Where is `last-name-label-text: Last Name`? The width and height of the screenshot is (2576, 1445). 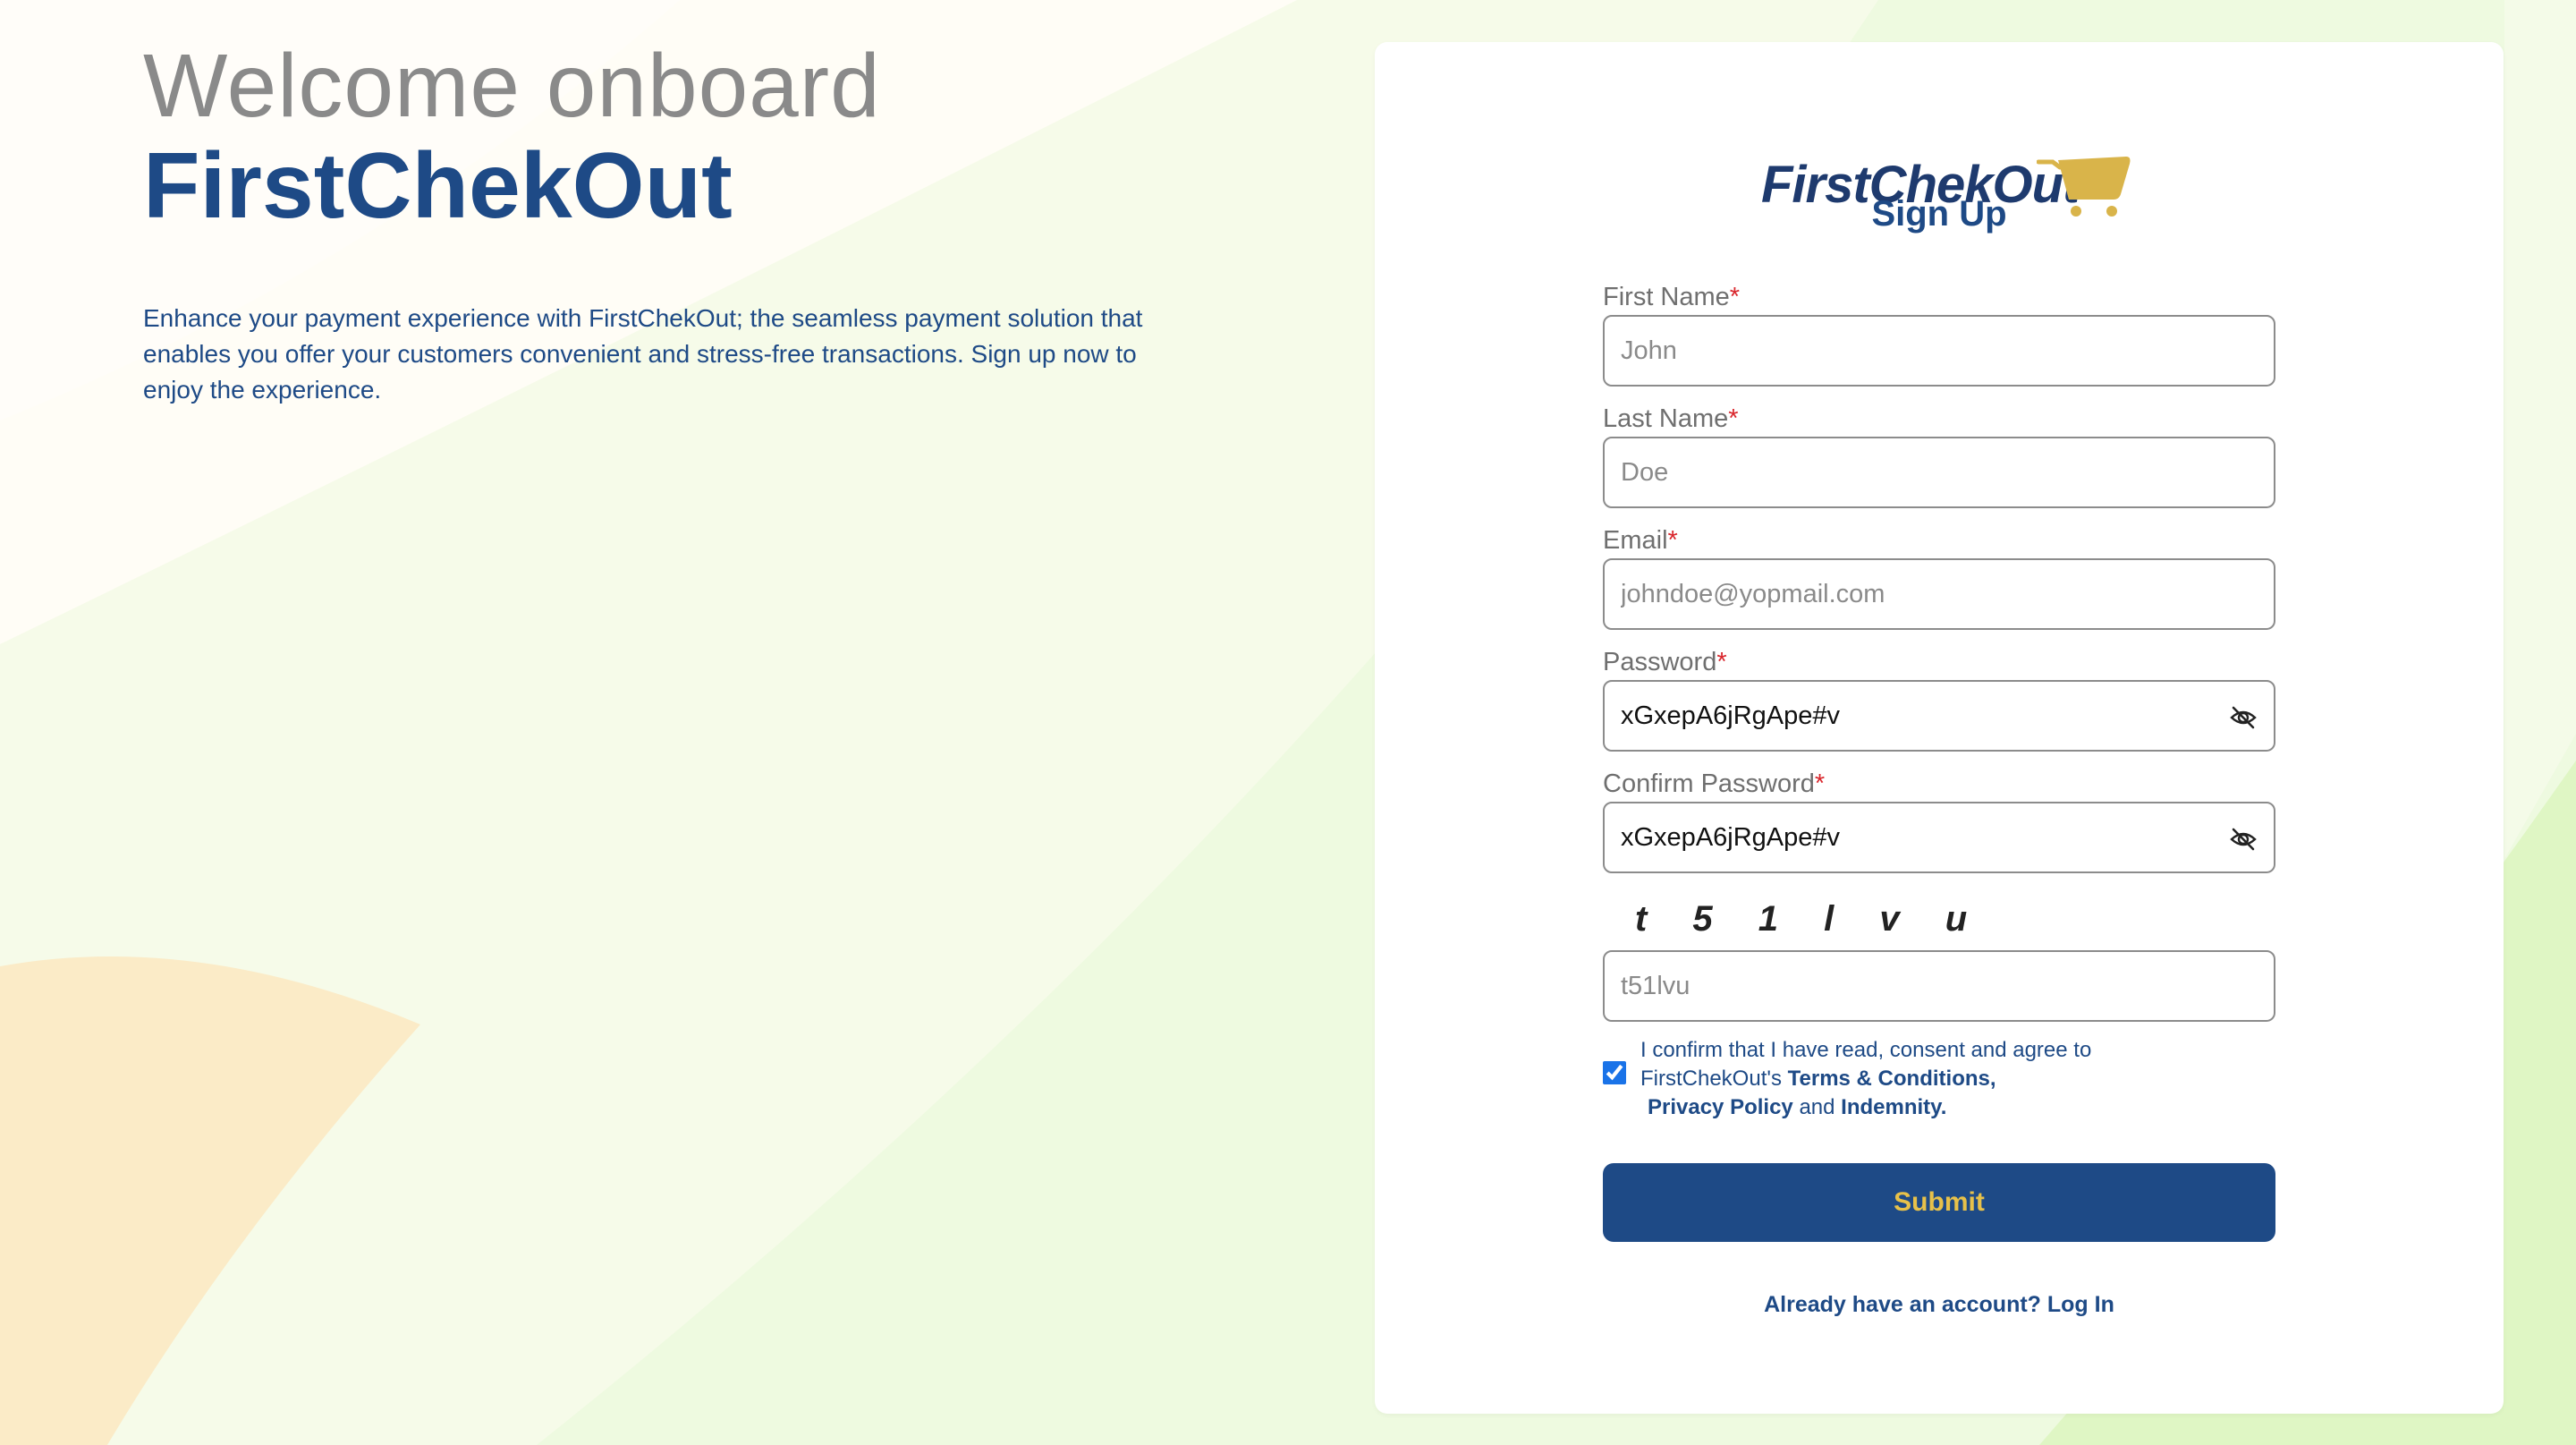 last-name-label-text: Last Name is located at coordinates (1666, 418).